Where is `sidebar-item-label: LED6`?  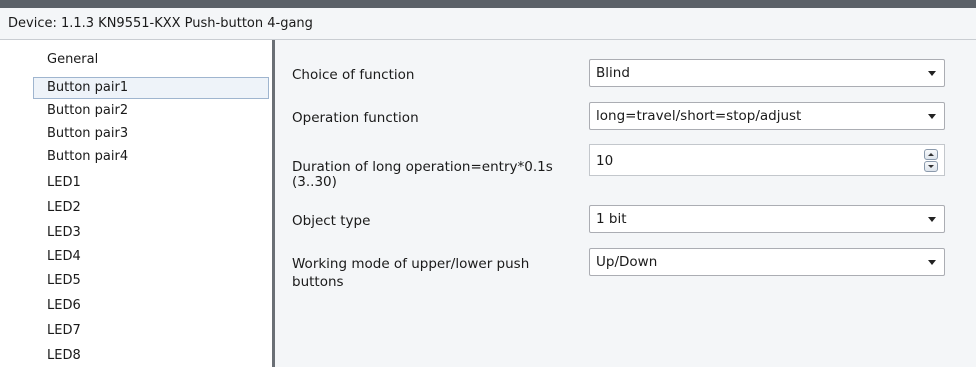 sidebar-item-label: LED6 is located at coordinates (64, 305).